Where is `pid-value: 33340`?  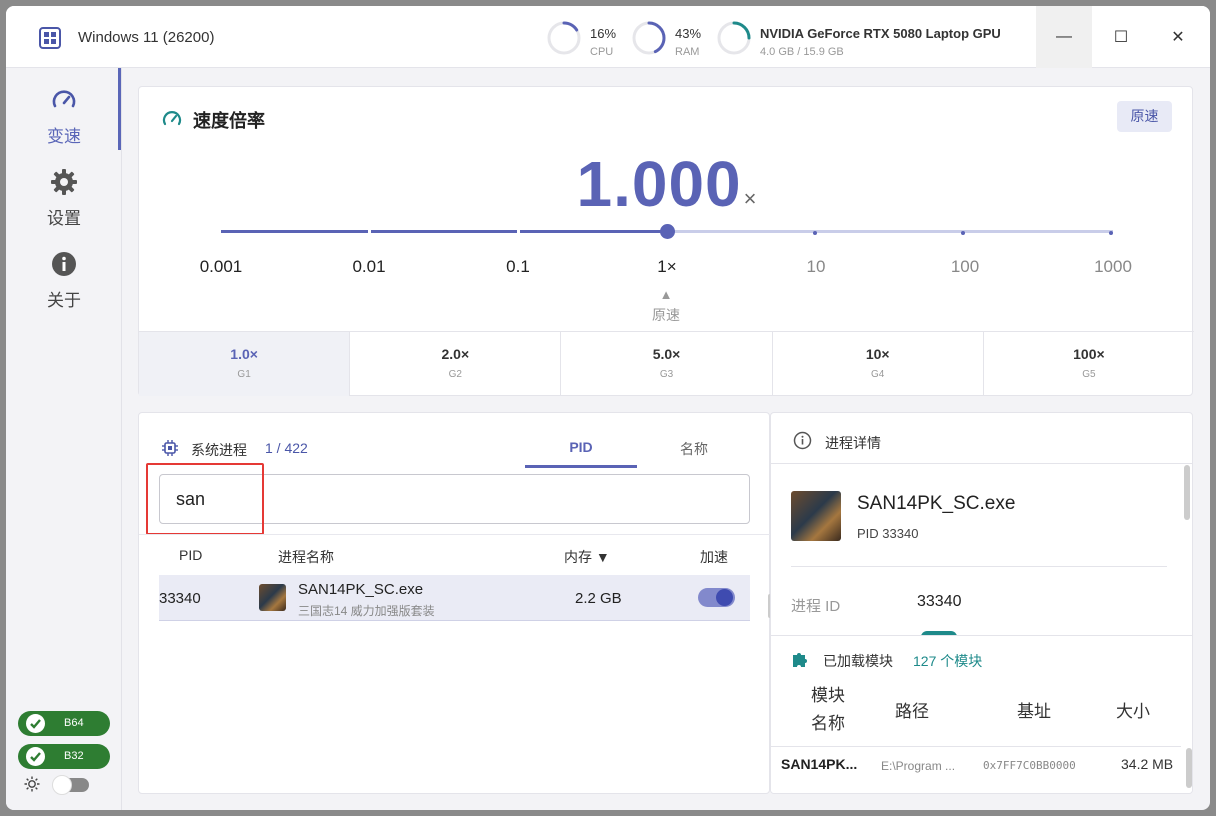 pid-value: 33340 is located at coordinates (939, 601).